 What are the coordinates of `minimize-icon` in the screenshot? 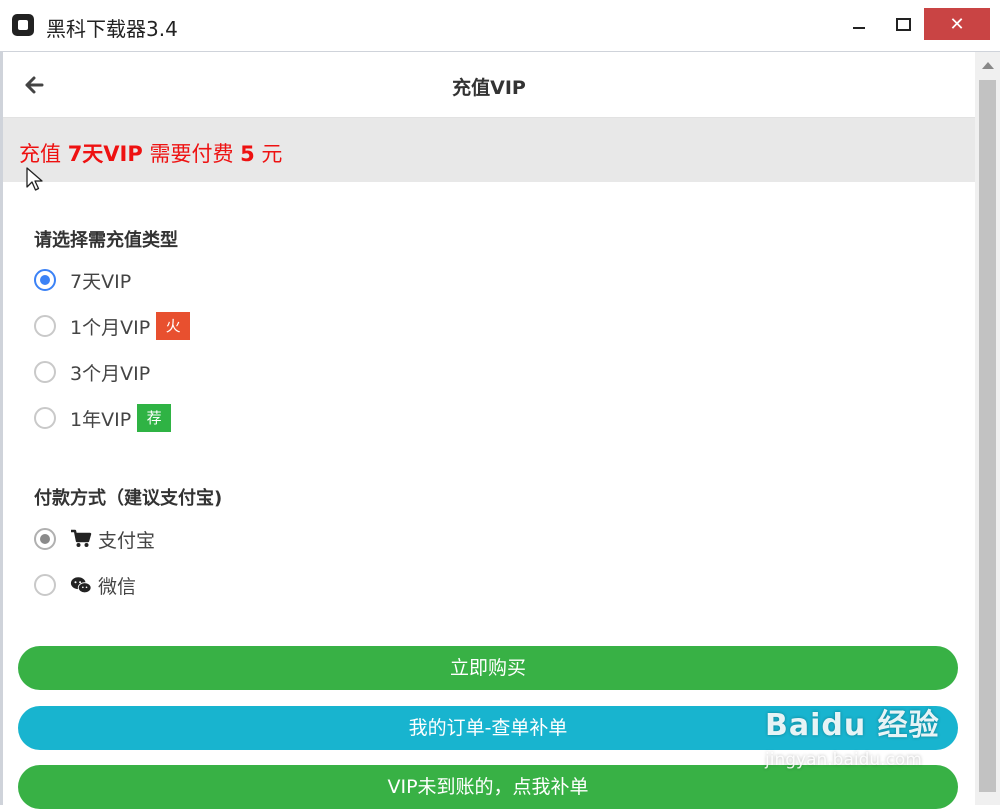 It's located at (859, 28).